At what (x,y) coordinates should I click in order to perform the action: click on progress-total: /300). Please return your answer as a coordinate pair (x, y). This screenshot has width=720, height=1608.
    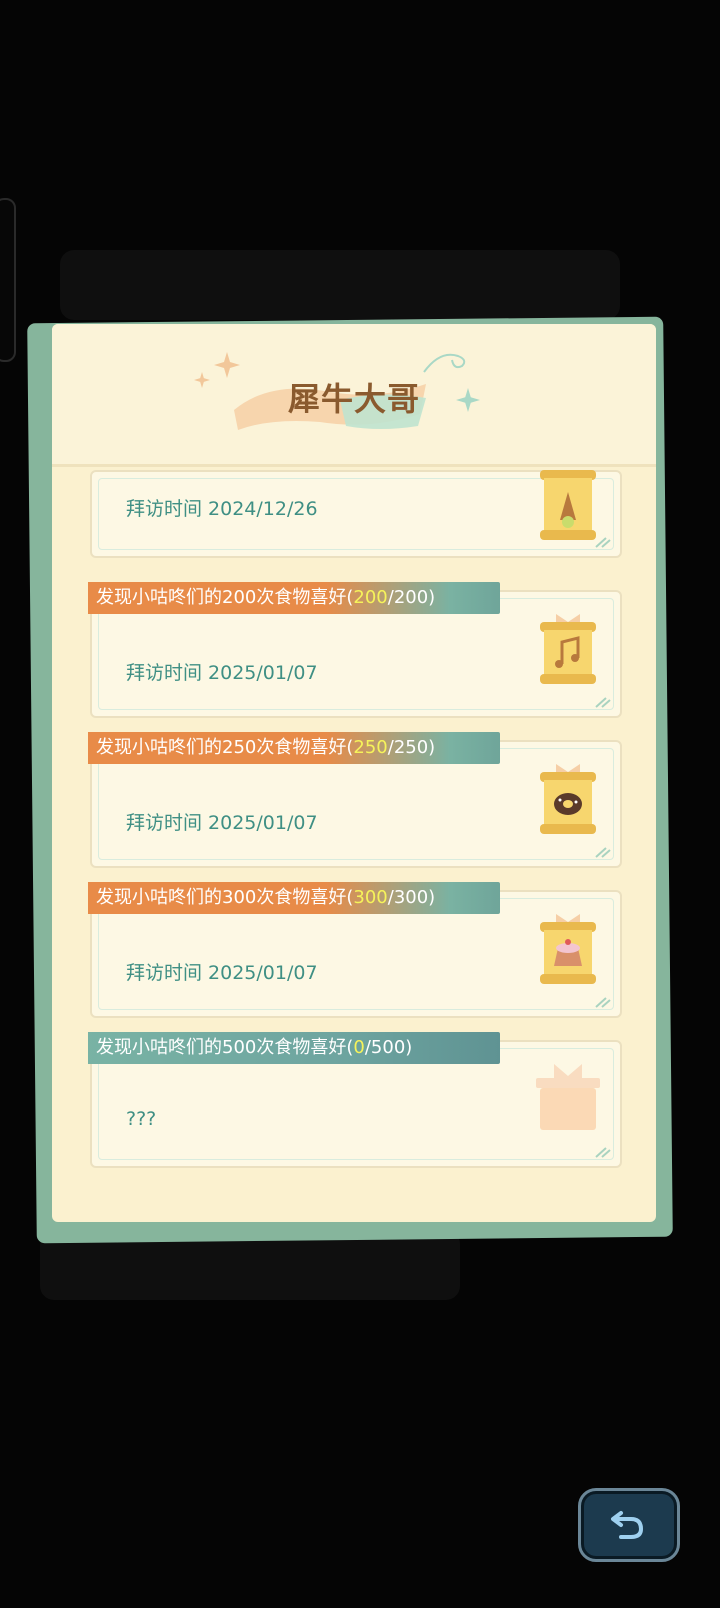
    Looking at the image, I should click on (411, 897).